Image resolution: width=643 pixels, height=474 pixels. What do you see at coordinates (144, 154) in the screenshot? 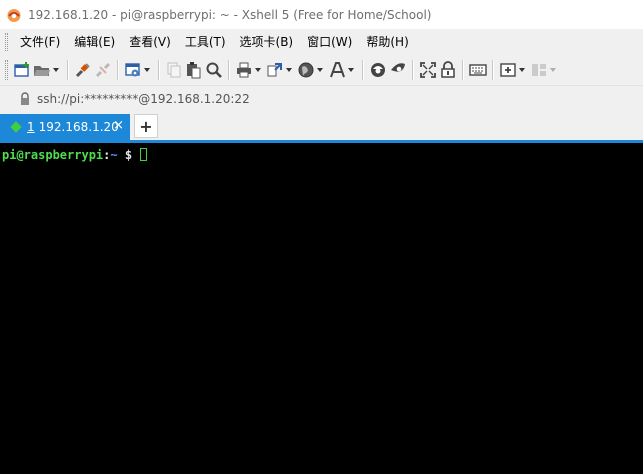
I see `terminal-cursor` at bounding box center [144, 154].